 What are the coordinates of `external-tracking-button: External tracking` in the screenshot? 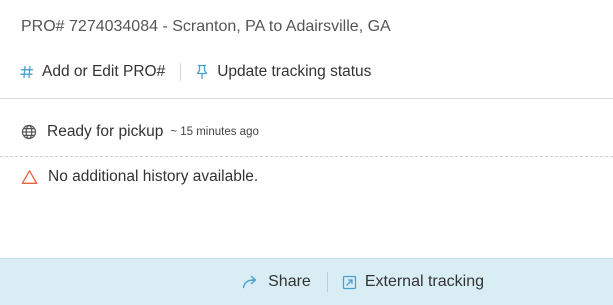 It's located at (413, 282).